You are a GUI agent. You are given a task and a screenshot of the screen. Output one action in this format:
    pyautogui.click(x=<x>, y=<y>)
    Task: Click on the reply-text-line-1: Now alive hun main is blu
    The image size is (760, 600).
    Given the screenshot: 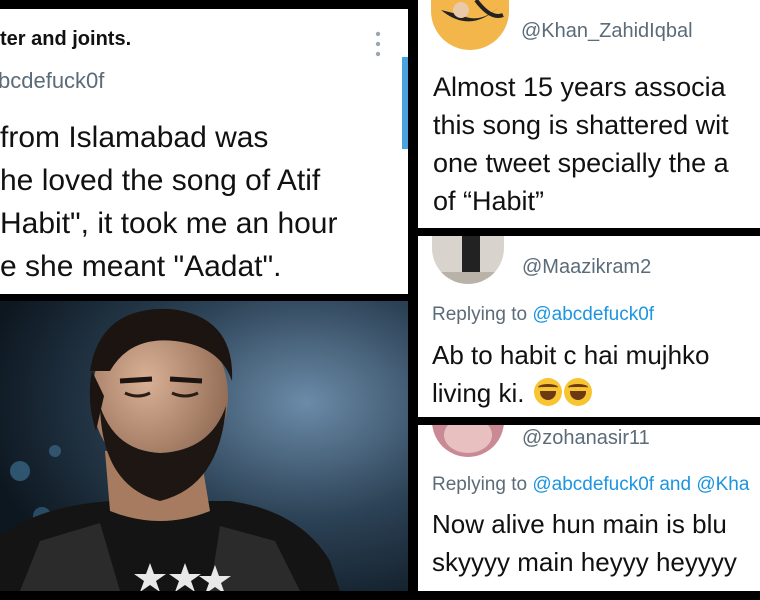 What is the action you would take?
    pyautogui.click(x=579, y=524)
    